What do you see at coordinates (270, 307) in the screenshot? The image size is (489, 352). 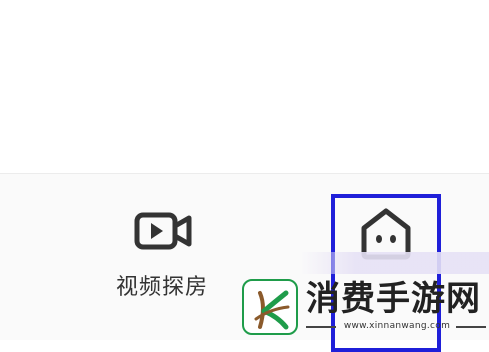 I see `watermark-logo-icon` at bounding box center [270, 307].